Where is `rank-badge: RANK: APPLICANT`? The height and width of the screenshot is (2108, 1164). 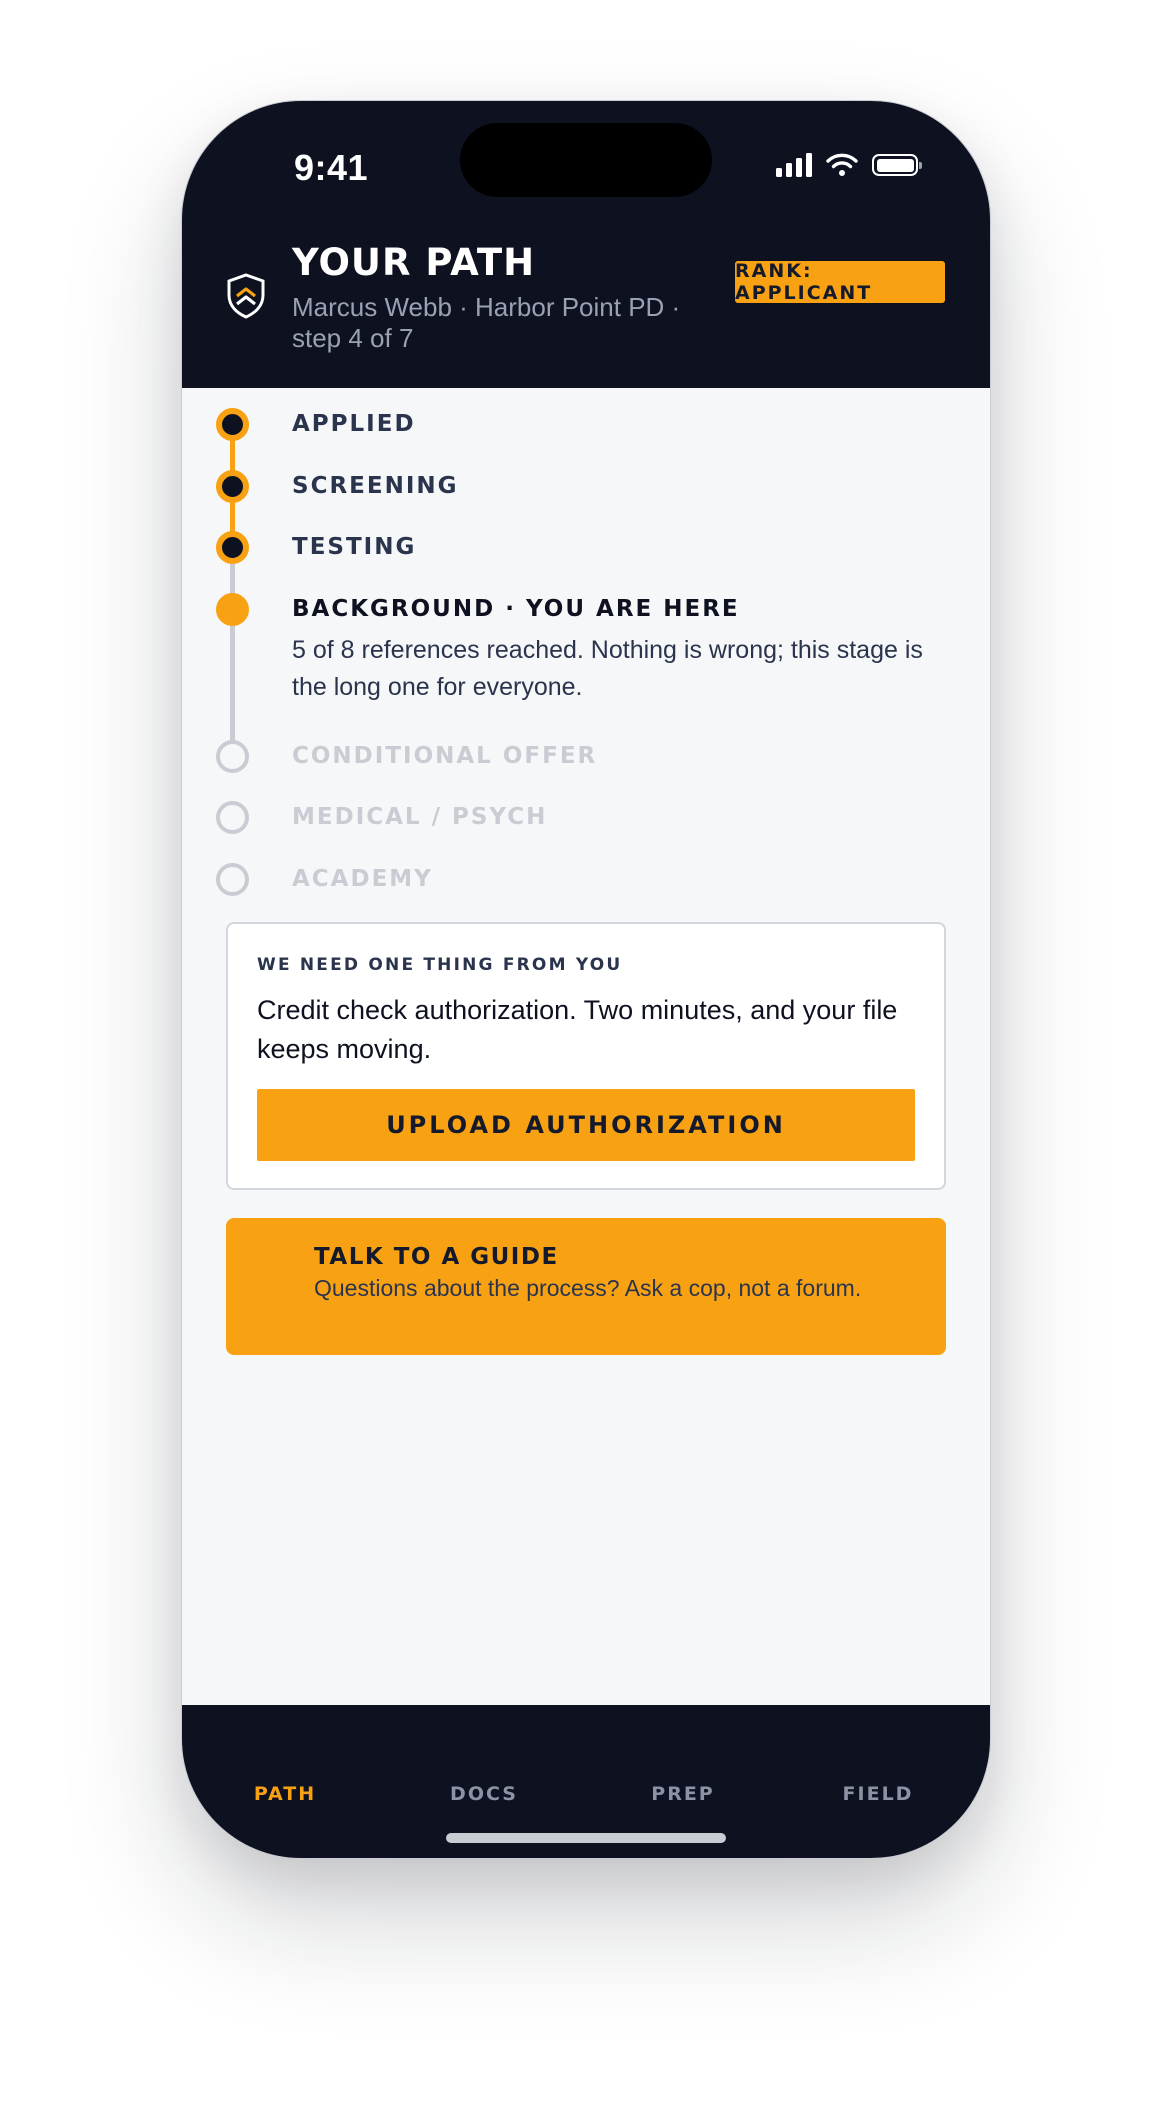 rank-badge: RANK: APPLICANT is located at coordinates (840, 282).